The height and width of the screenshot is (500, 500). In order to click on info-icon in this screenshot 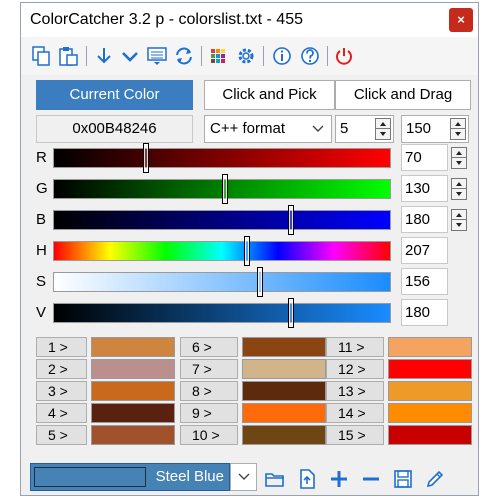, I will do `click(282, 56)`.